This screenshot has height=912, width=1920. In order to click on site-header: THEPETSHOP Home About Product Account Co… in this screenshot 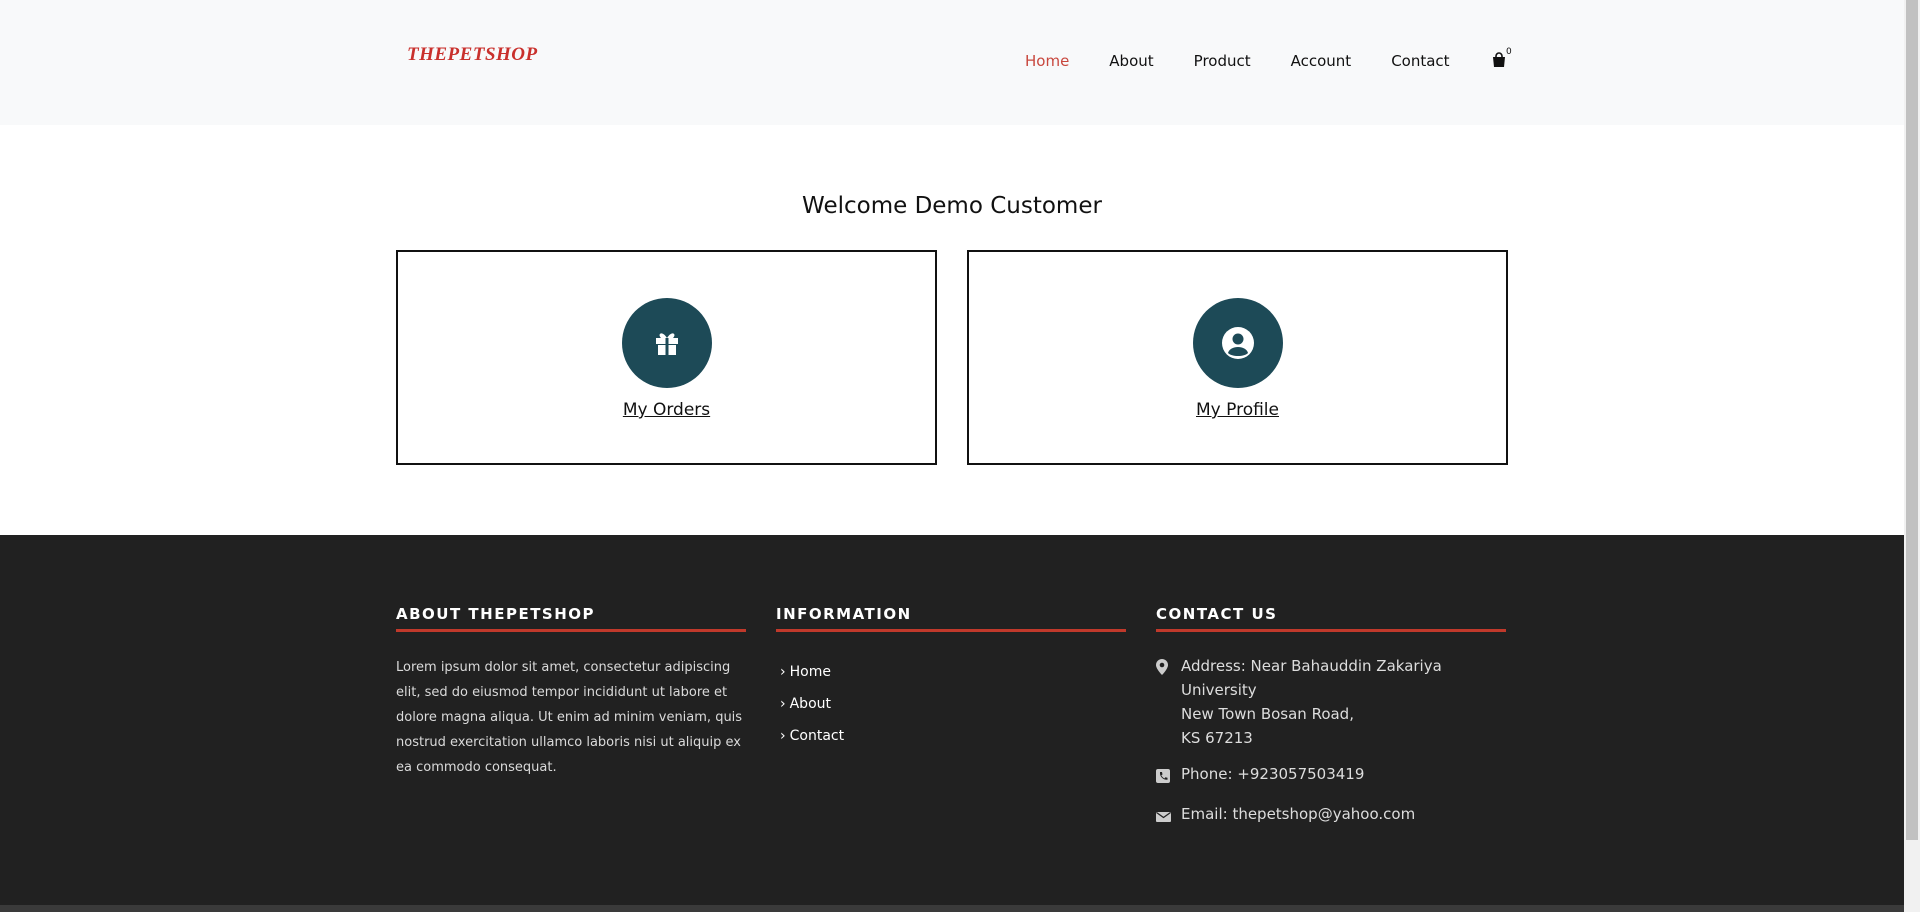, I will do `click(952, 62)`.